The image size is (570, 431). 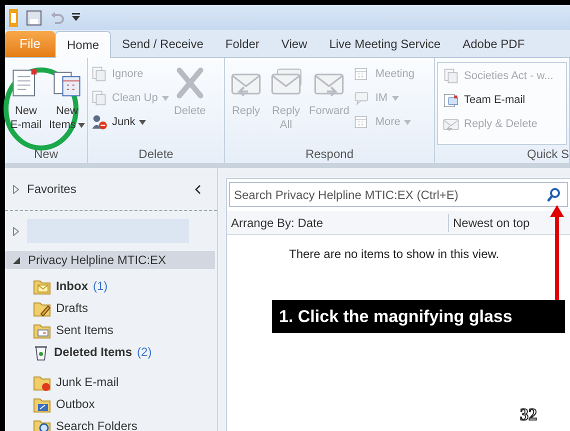 What do you see at coordinates (528, 415) in the screenshot?
I see `slide-number: 32` at bounding box center [528, 415].